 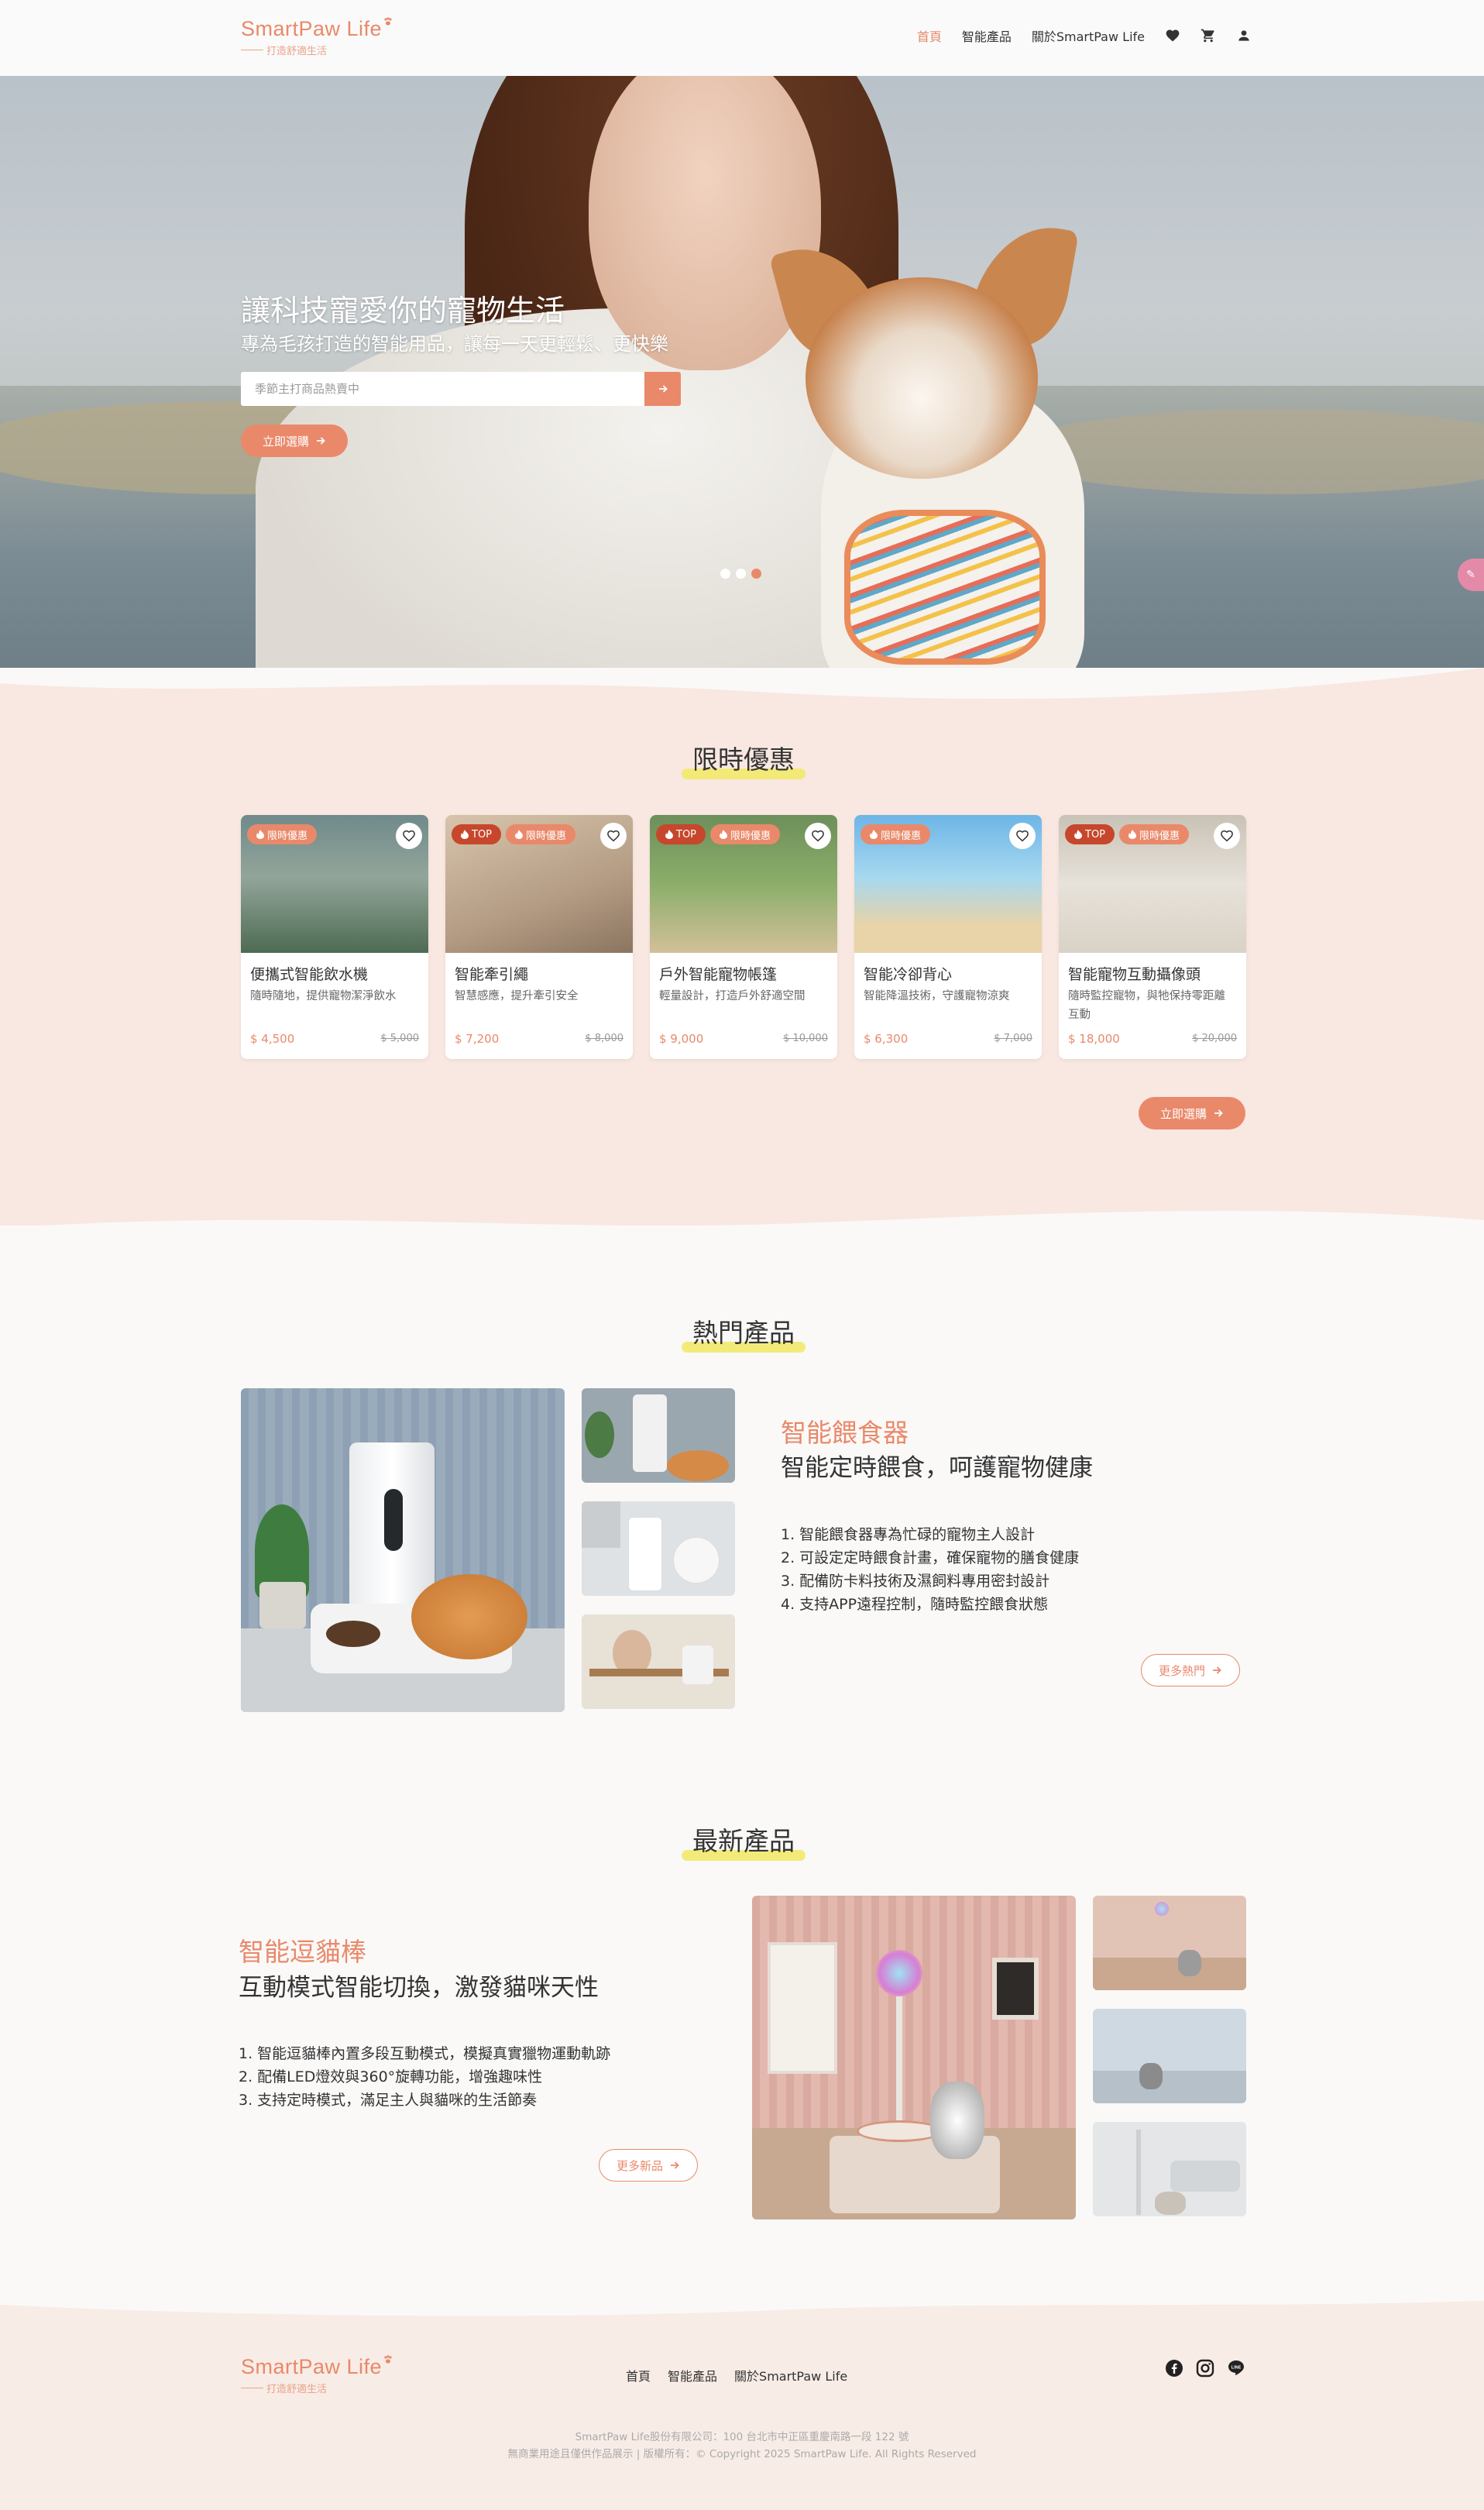 What do you see at coordinates (454, 344) in the screenshot?
I see `hero-subtitle: 專為毛孩打造的智能用品，讓每一天更輕鬆、更快樂` at bounding box center [454, 344].